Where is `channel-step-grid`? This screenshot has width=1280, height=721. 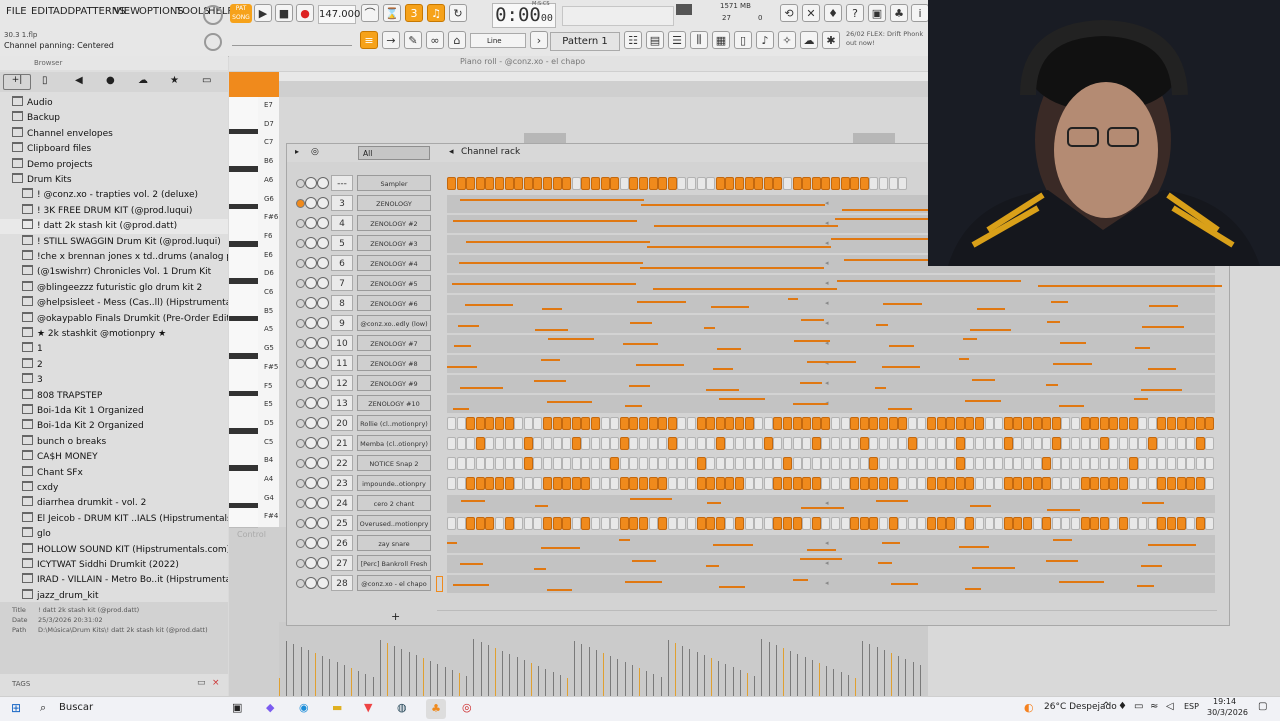
channel-step-grid is located at coordinates (831, 444).